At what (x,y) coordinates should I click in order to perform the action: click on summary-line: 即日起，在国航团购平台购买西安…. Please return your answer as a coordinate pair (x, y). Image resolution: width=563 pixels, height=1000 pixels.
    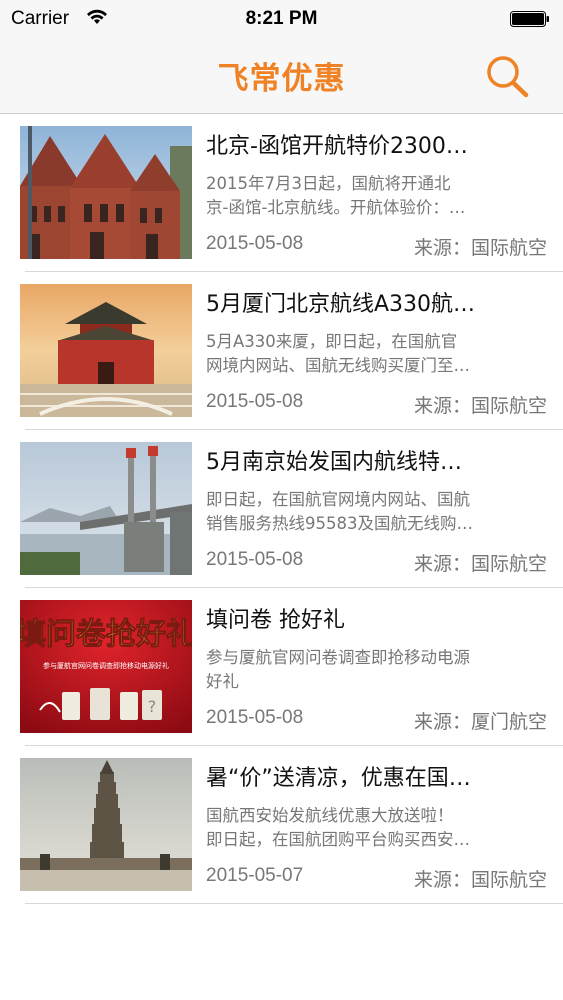
    Looking at the image, I should click on (338, 839).